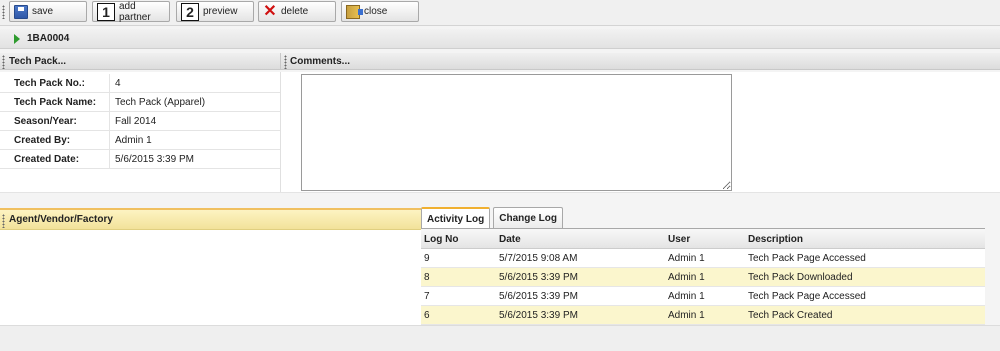  I want to click on record-bar: 1BA0004, so click(500, 39).